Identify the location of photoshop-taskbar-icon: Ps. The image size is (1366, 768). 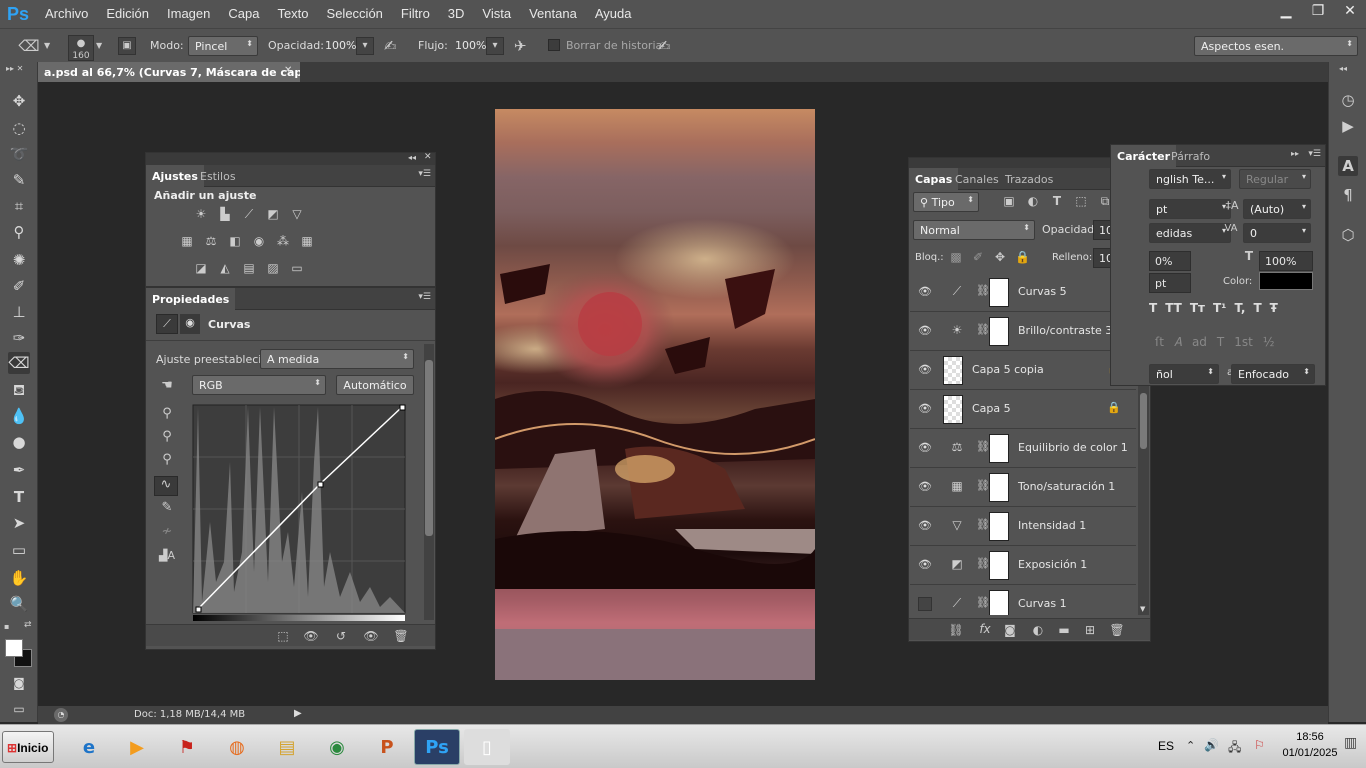
(437, 747).